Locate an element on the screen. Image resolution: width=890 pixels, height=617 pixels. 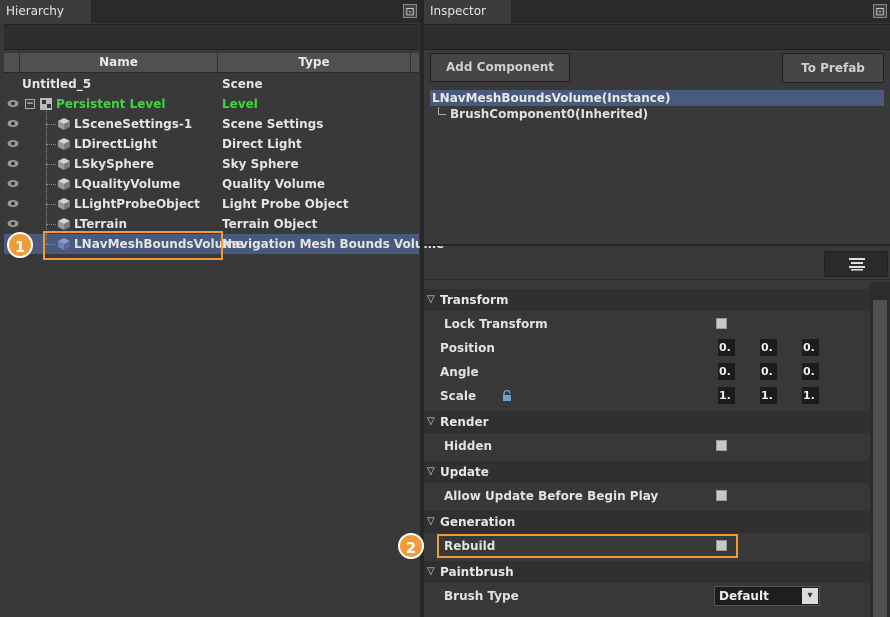
level-icon is located at coordinates (46, 104).